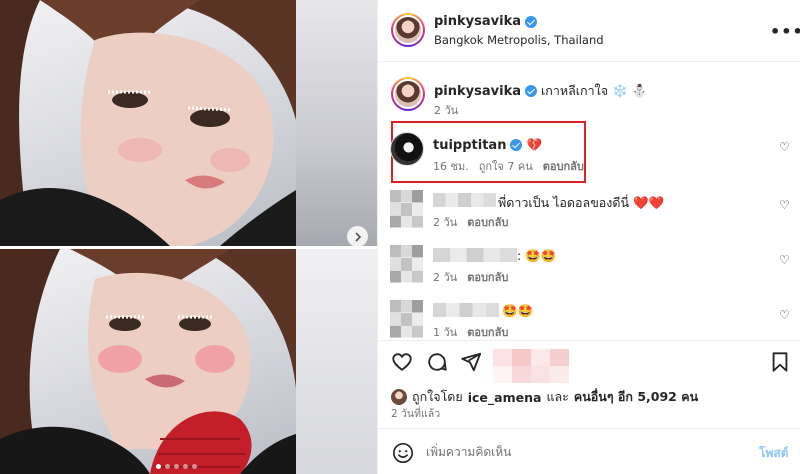  What do you see at coordinates (336, 123) in the screenshot?
I see `photo-top-side` at bounding box center [336, 123].